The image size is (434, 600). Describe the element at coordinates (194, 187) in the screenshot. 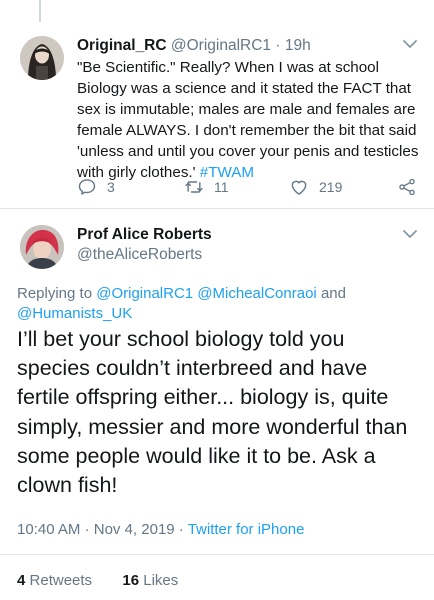

I see `retweet-icon` at that location.